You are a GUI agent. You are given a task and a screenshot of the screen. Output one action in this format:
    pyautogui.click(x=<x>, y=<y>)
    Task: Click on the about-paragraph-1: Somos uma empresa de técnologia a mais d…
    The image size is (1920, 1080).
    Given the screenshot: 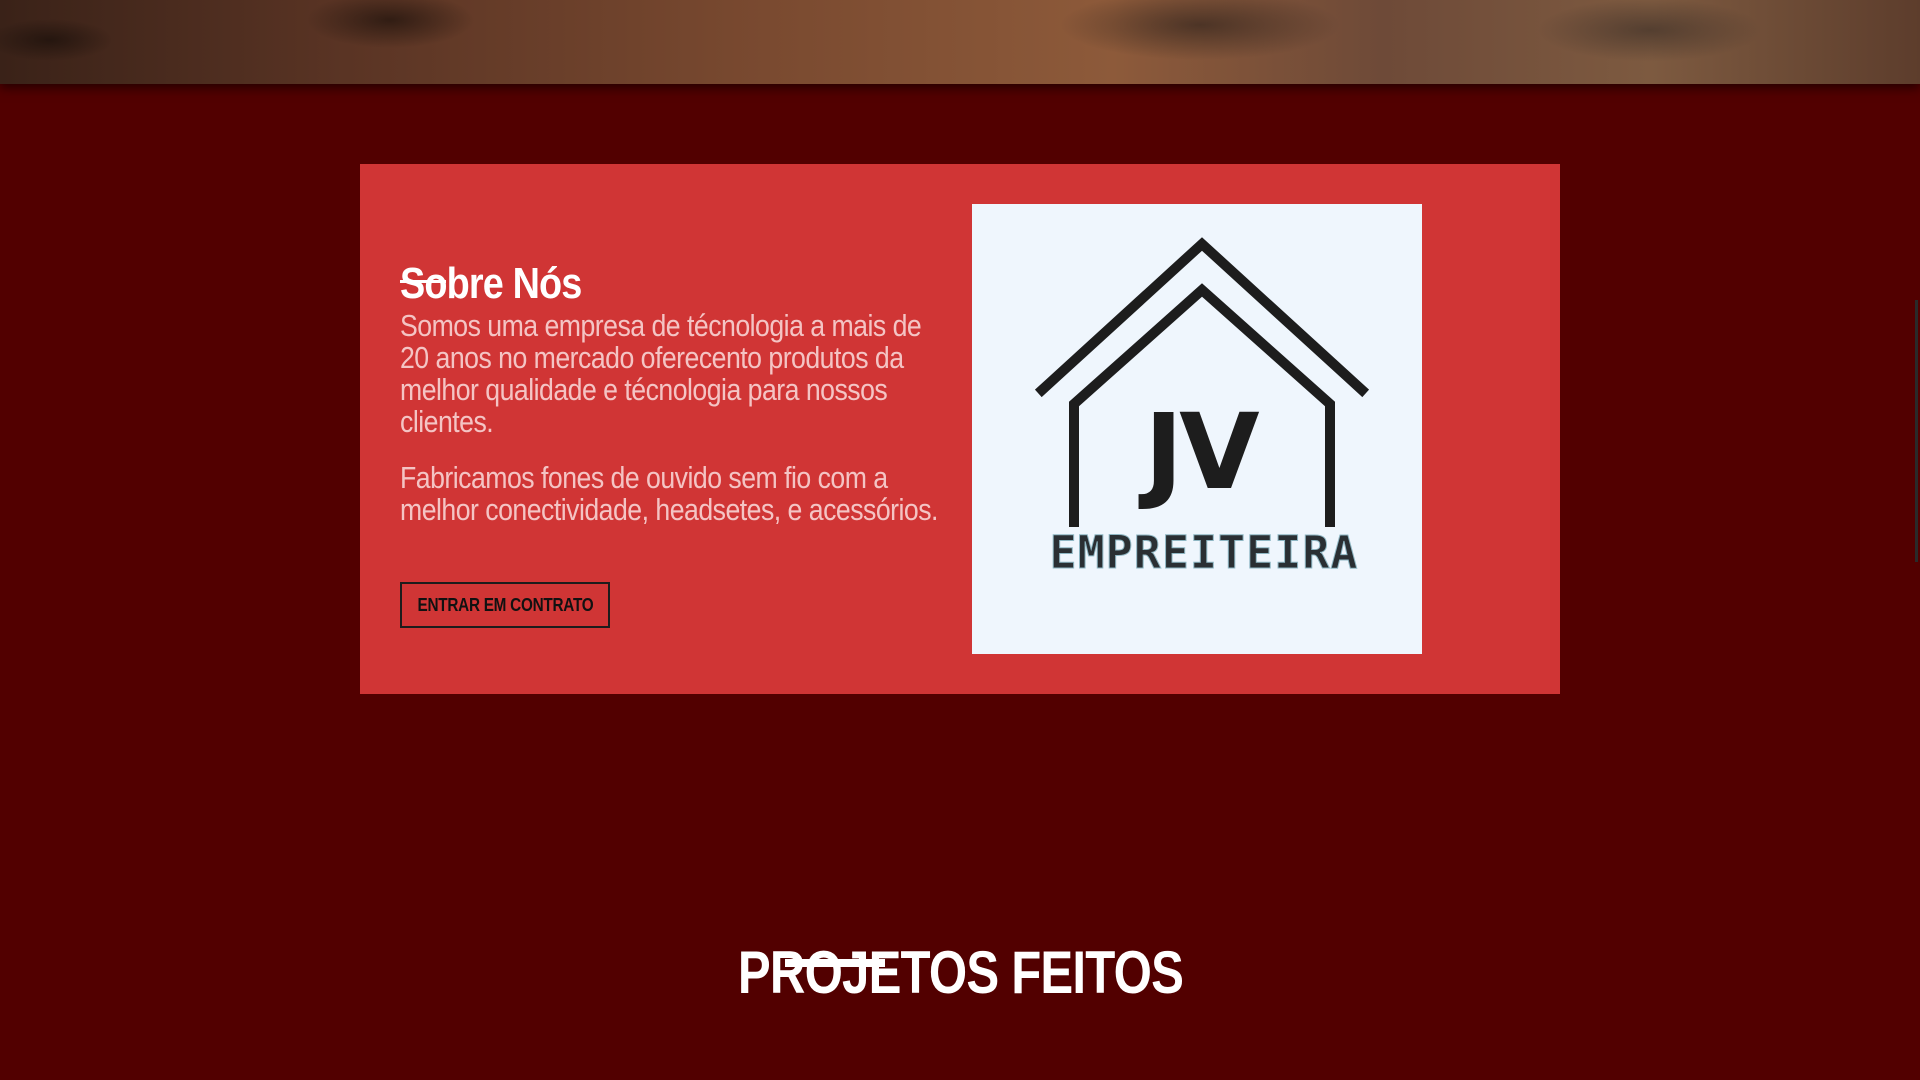 What is the action you would take?
    pyautogui.click(x=661, y=373)
    